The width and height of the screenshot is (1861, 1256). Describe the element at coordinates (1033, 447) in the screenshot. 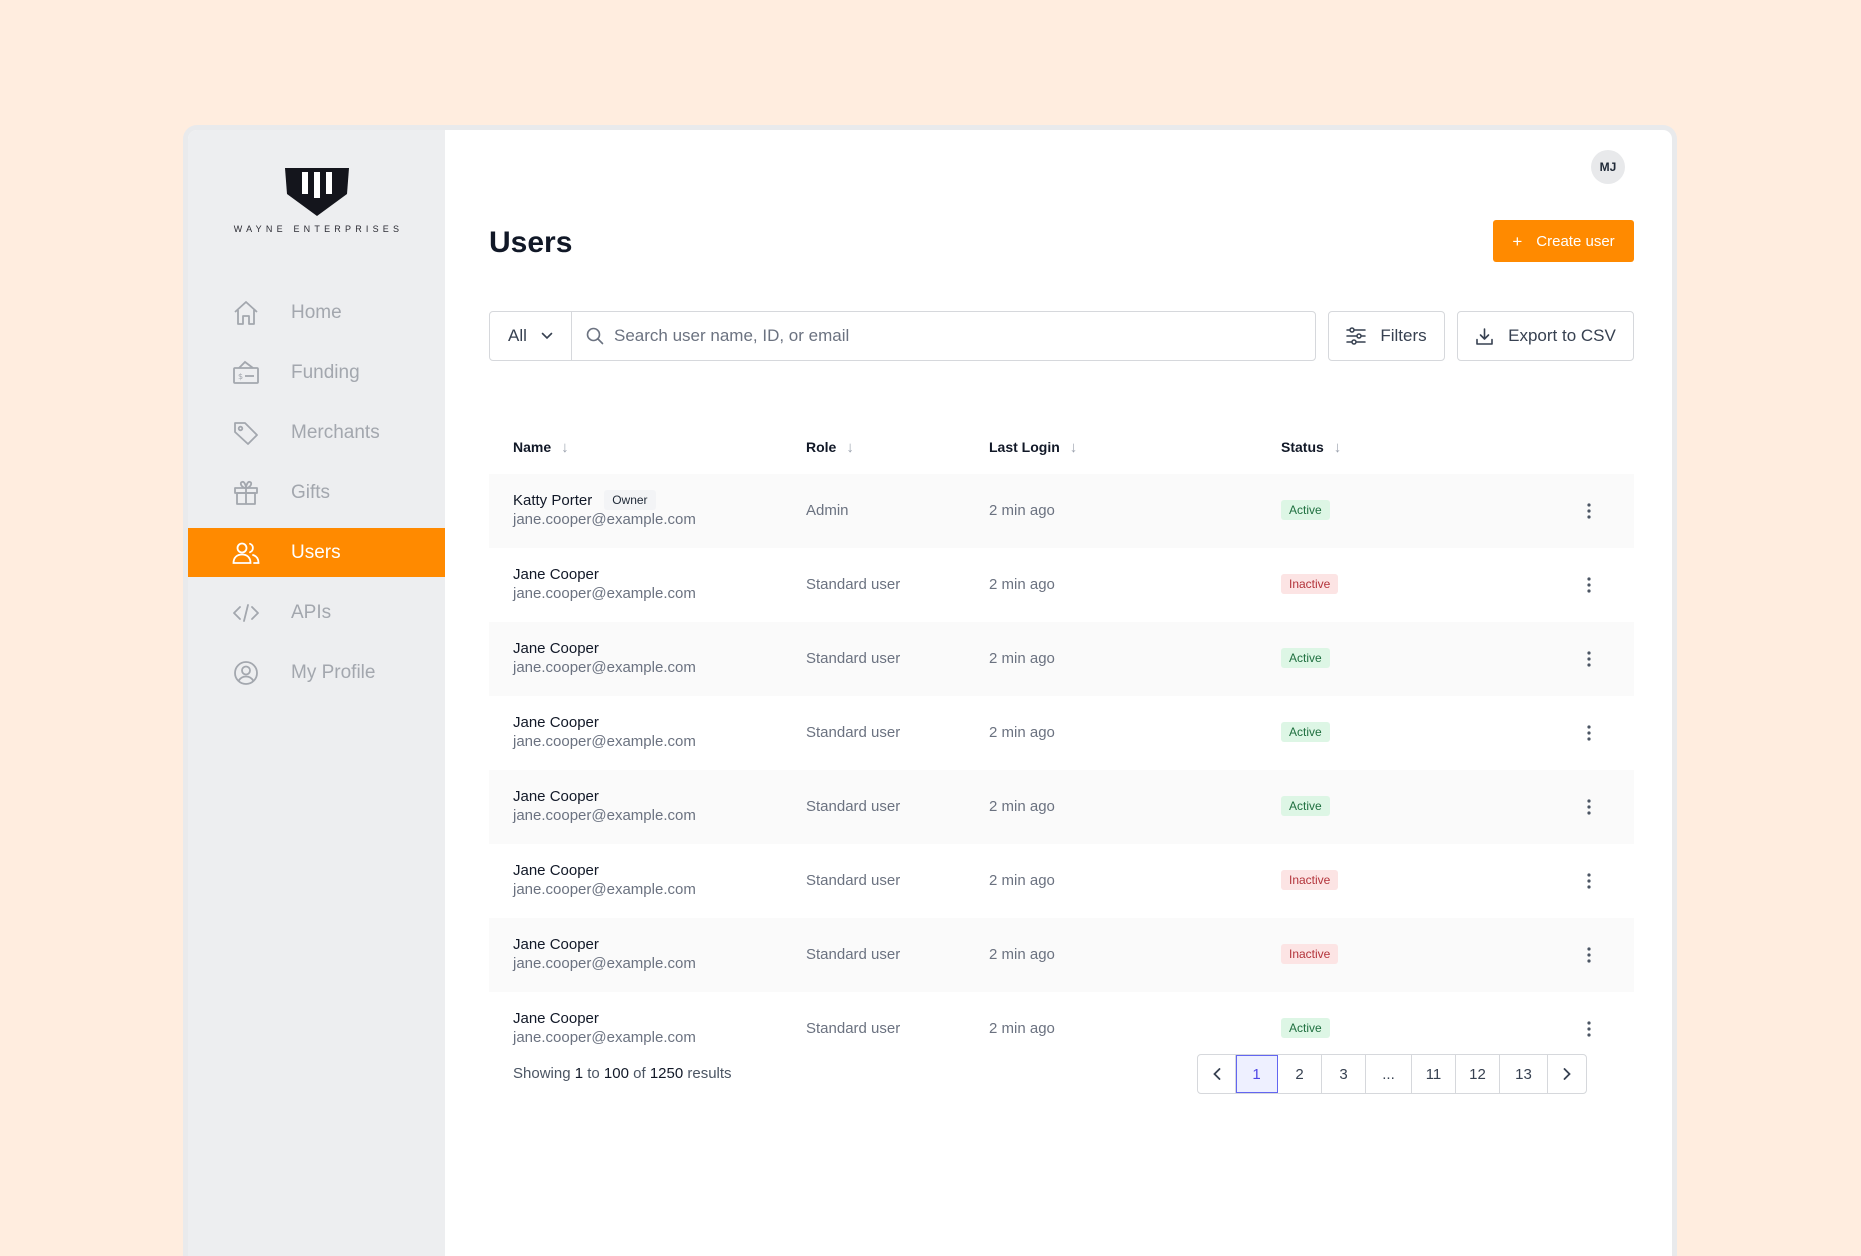

I see `column-header-last-login: Last Login ↓` at that location.